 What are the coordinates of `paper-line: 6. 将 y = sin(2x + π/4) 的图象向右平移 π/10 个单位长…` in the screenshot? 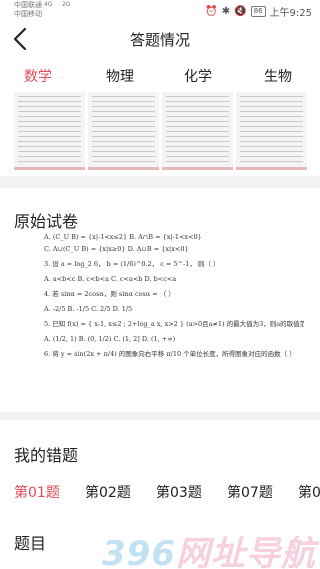 It's located at (170, 354).